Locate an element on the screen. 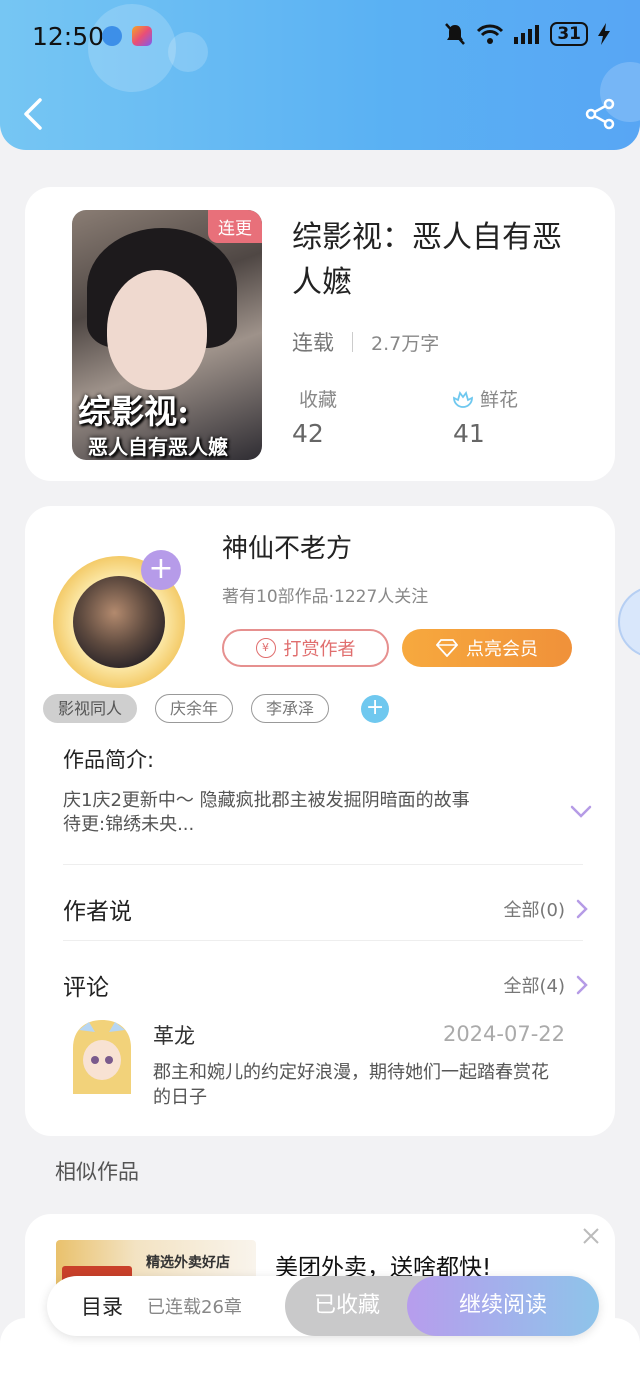 The width and height of the screenshot is (640, 1382). author-says-label: 作者说 is located at coordinates (97, 912).